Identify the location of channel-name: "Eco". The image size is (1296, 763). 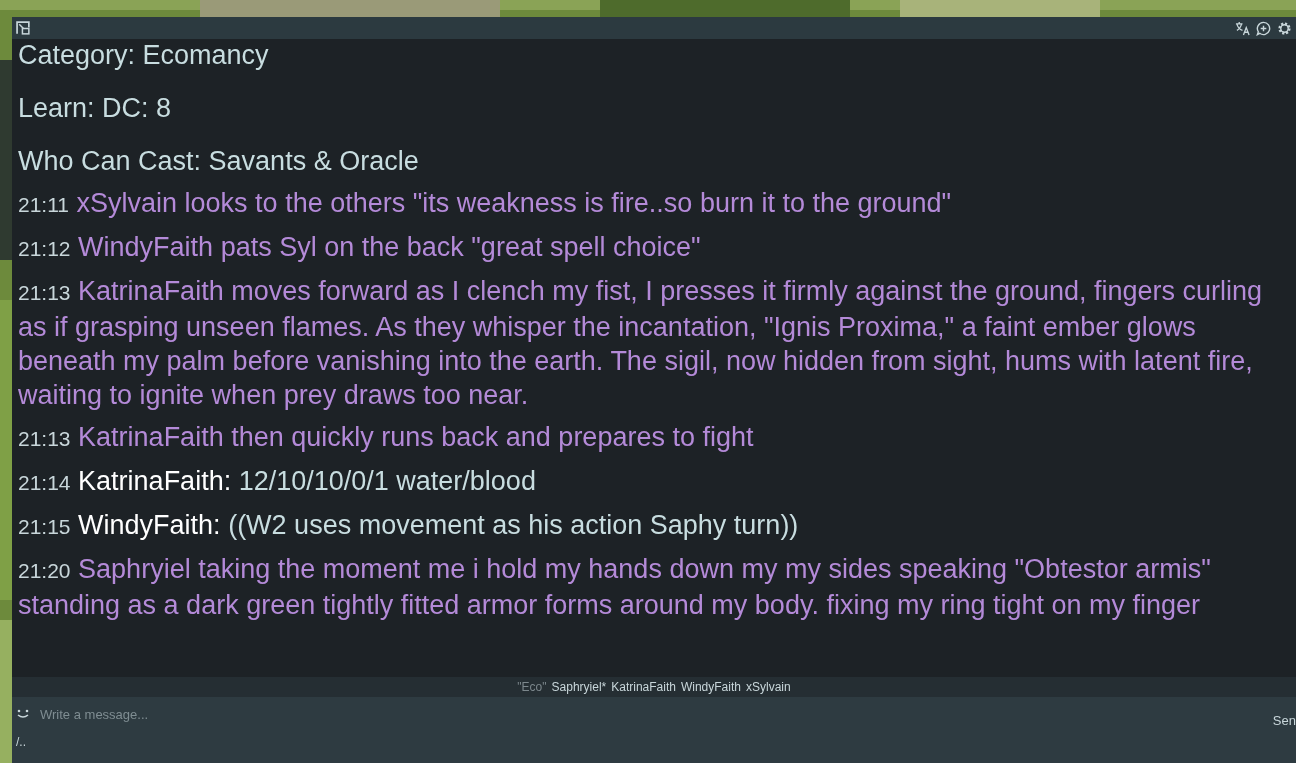
(532, 687).